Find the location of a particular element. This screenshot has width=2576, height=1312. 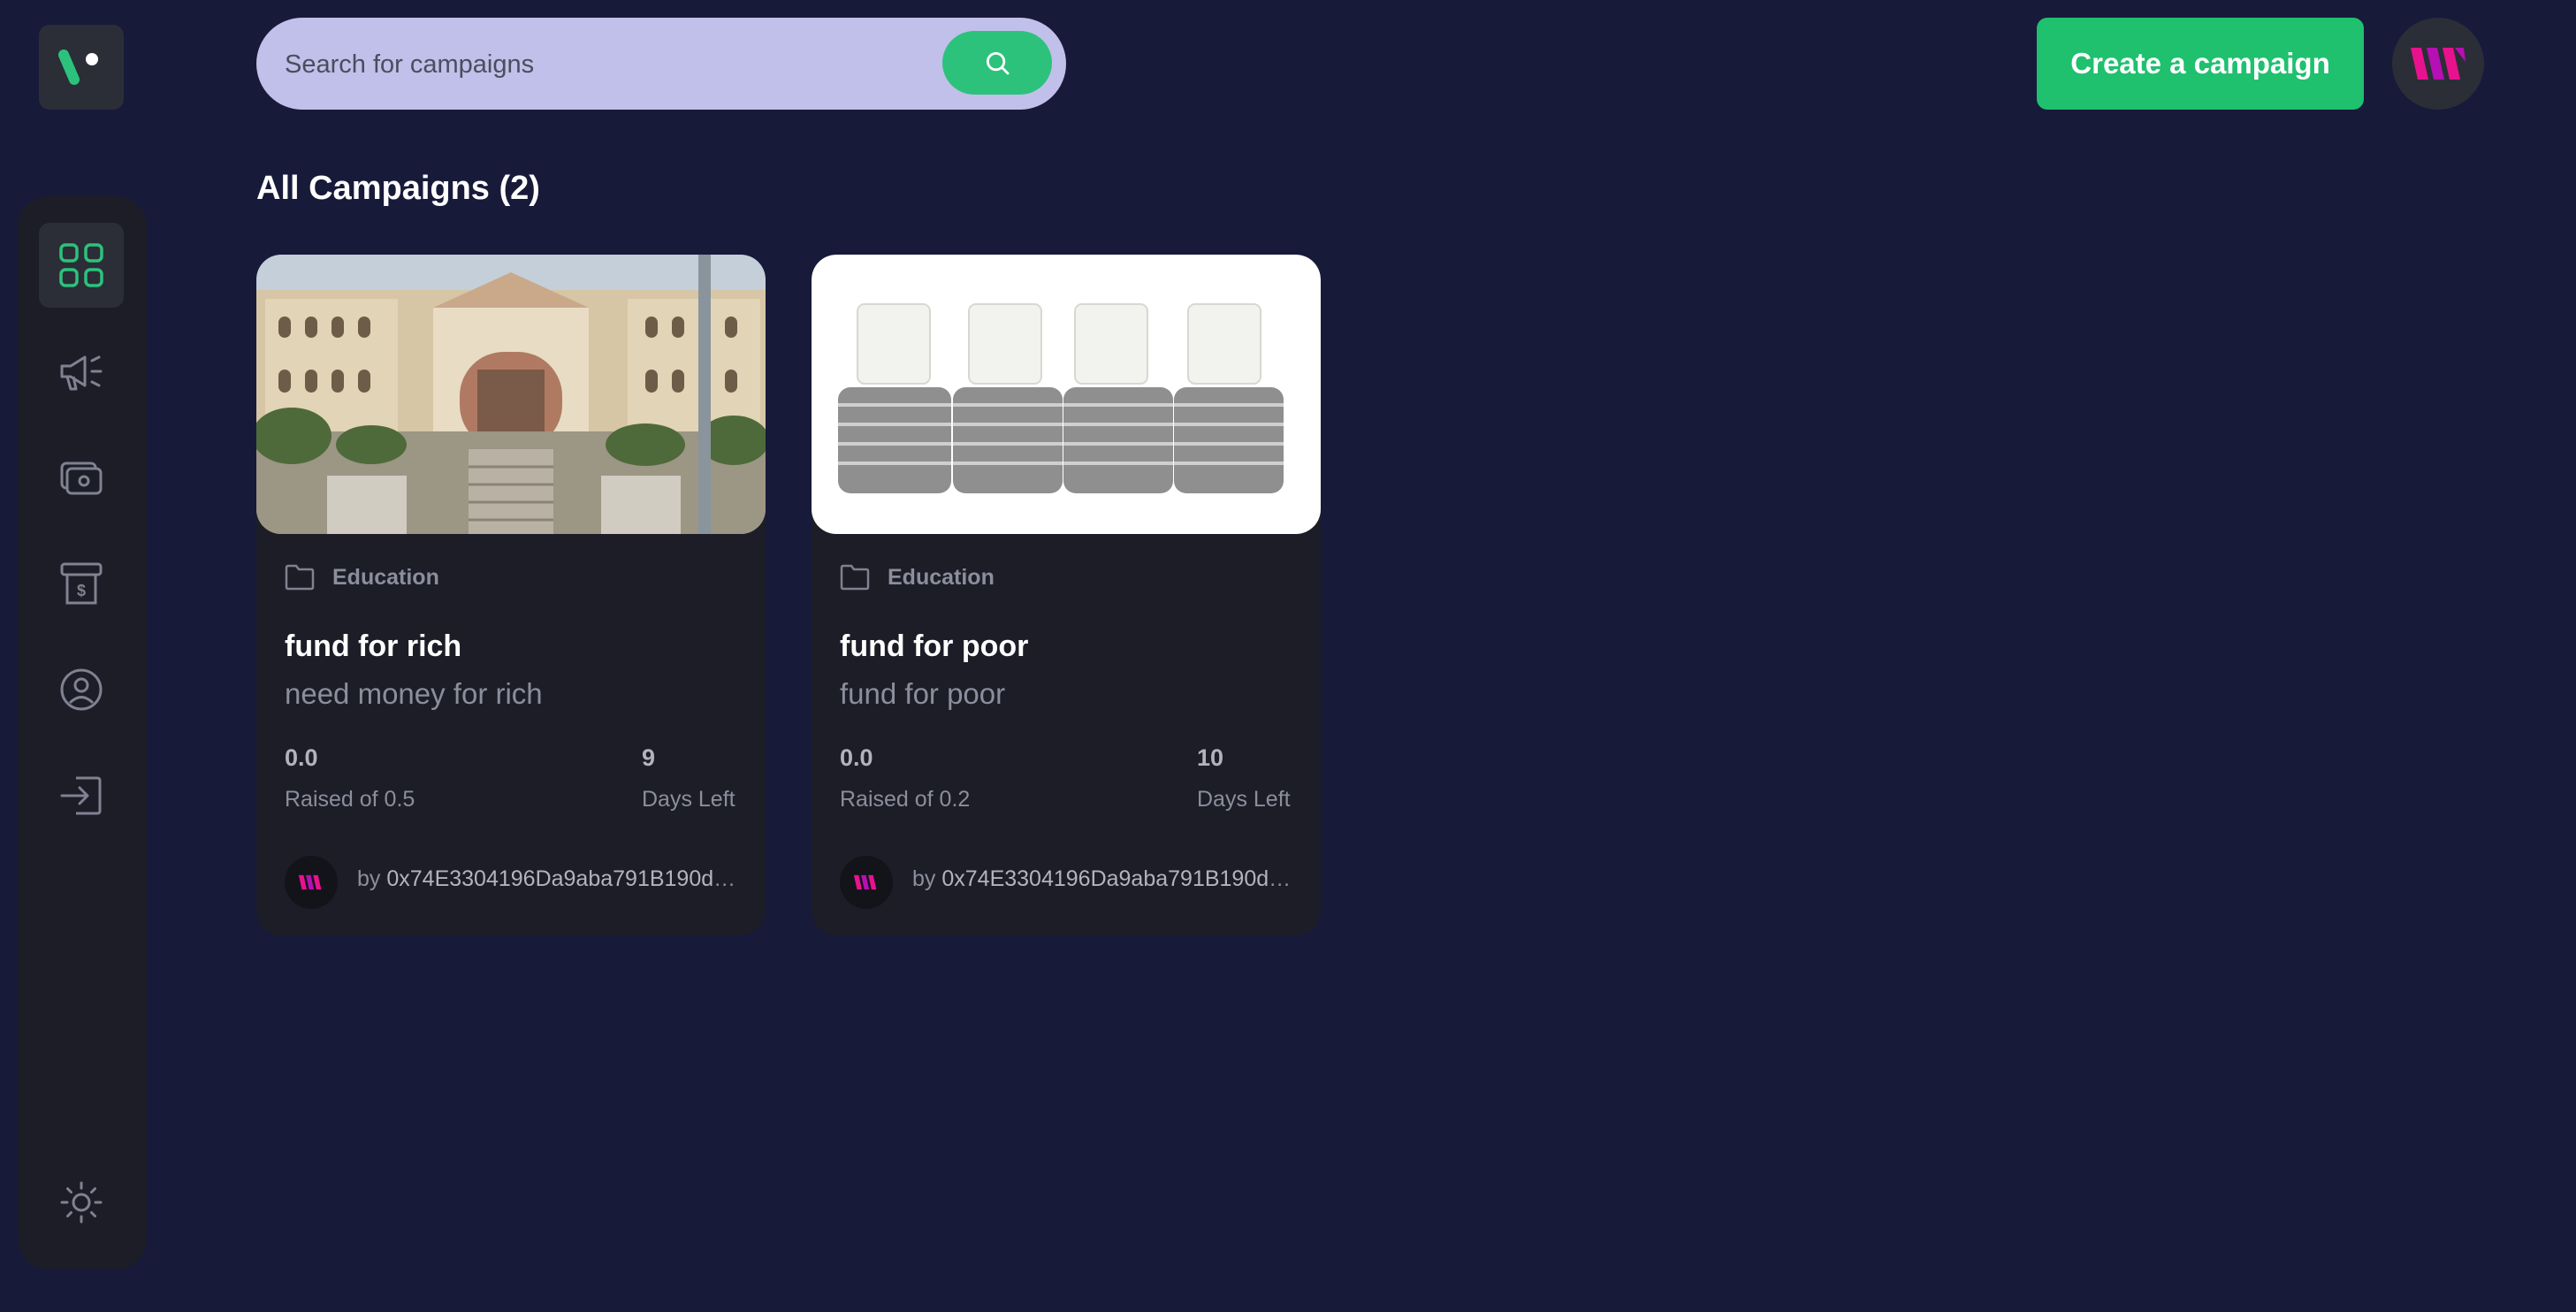

app-logo is located at coordinates (81, 67).